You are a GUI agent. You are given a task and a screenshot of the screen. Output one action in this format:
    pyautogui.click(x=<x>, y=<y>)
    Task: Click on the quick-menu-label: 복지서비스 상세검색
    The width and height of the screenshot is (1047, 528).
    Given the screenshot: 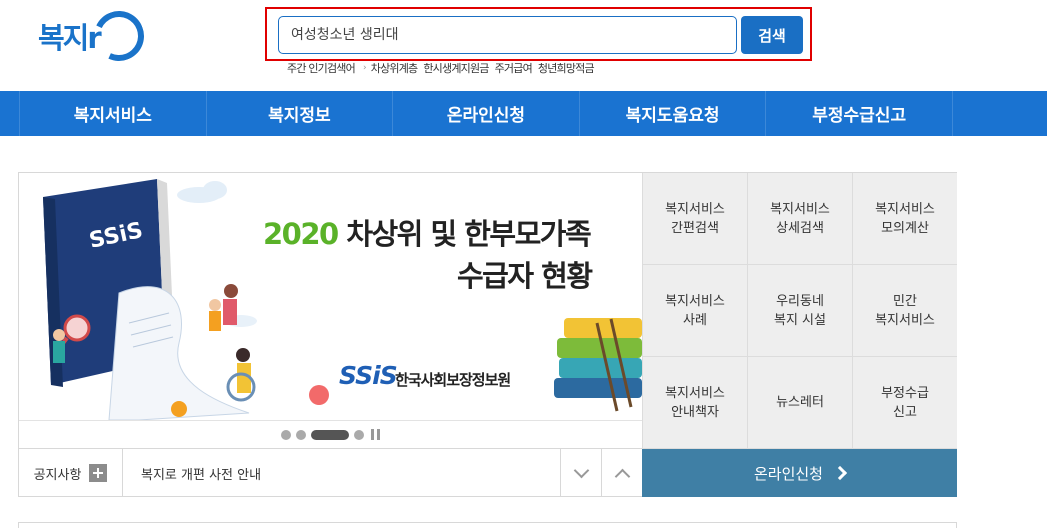 What is the action you would take?
    pyautogui.click(x=800, y=218)
    